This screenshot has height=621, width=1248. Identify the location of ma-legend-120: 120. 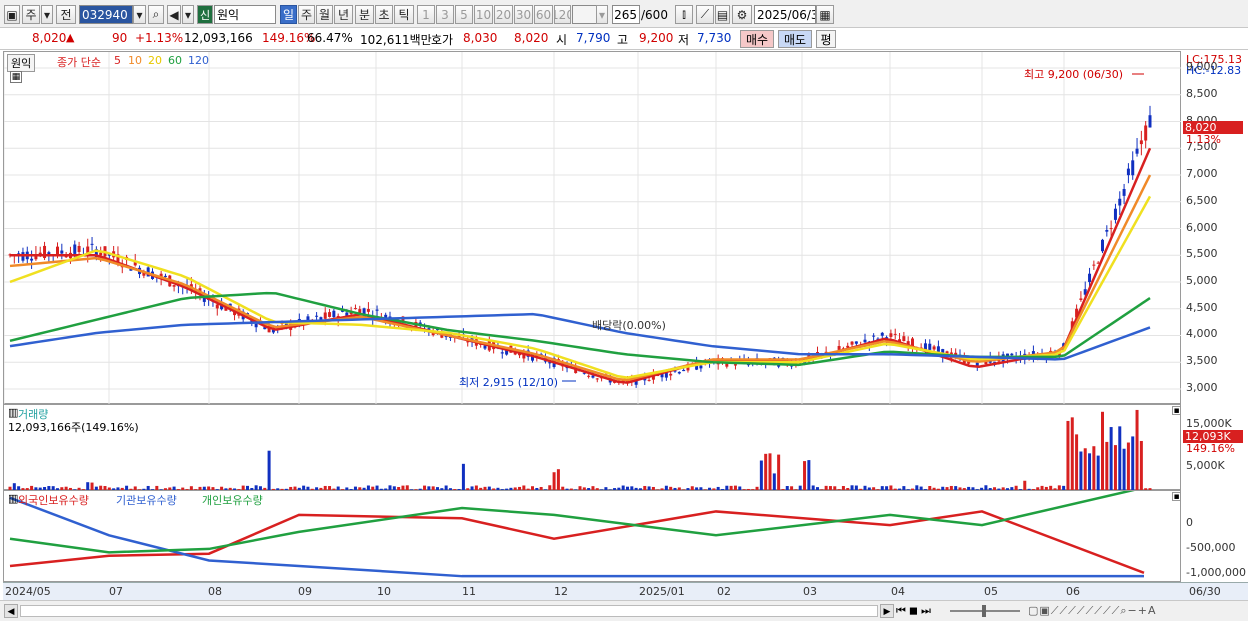
(198, 60).